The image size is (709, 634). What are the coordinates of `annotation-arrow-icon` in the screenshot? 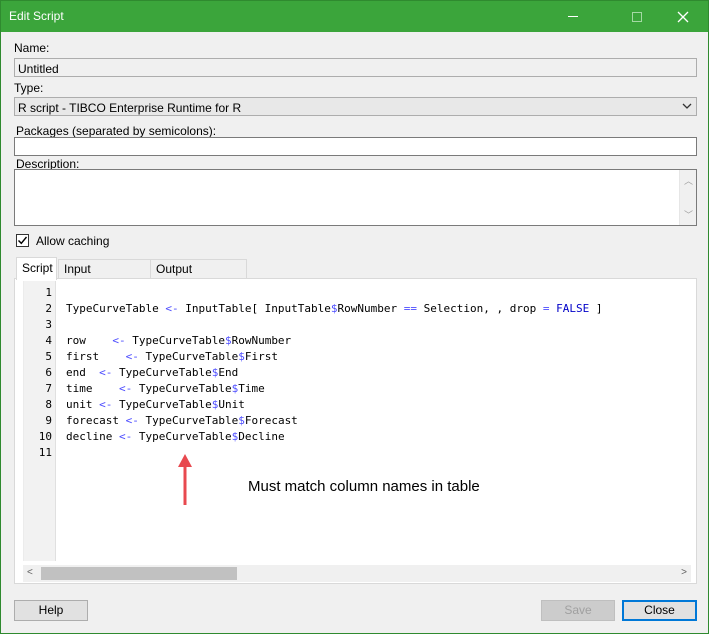 It's located at (185, 479).